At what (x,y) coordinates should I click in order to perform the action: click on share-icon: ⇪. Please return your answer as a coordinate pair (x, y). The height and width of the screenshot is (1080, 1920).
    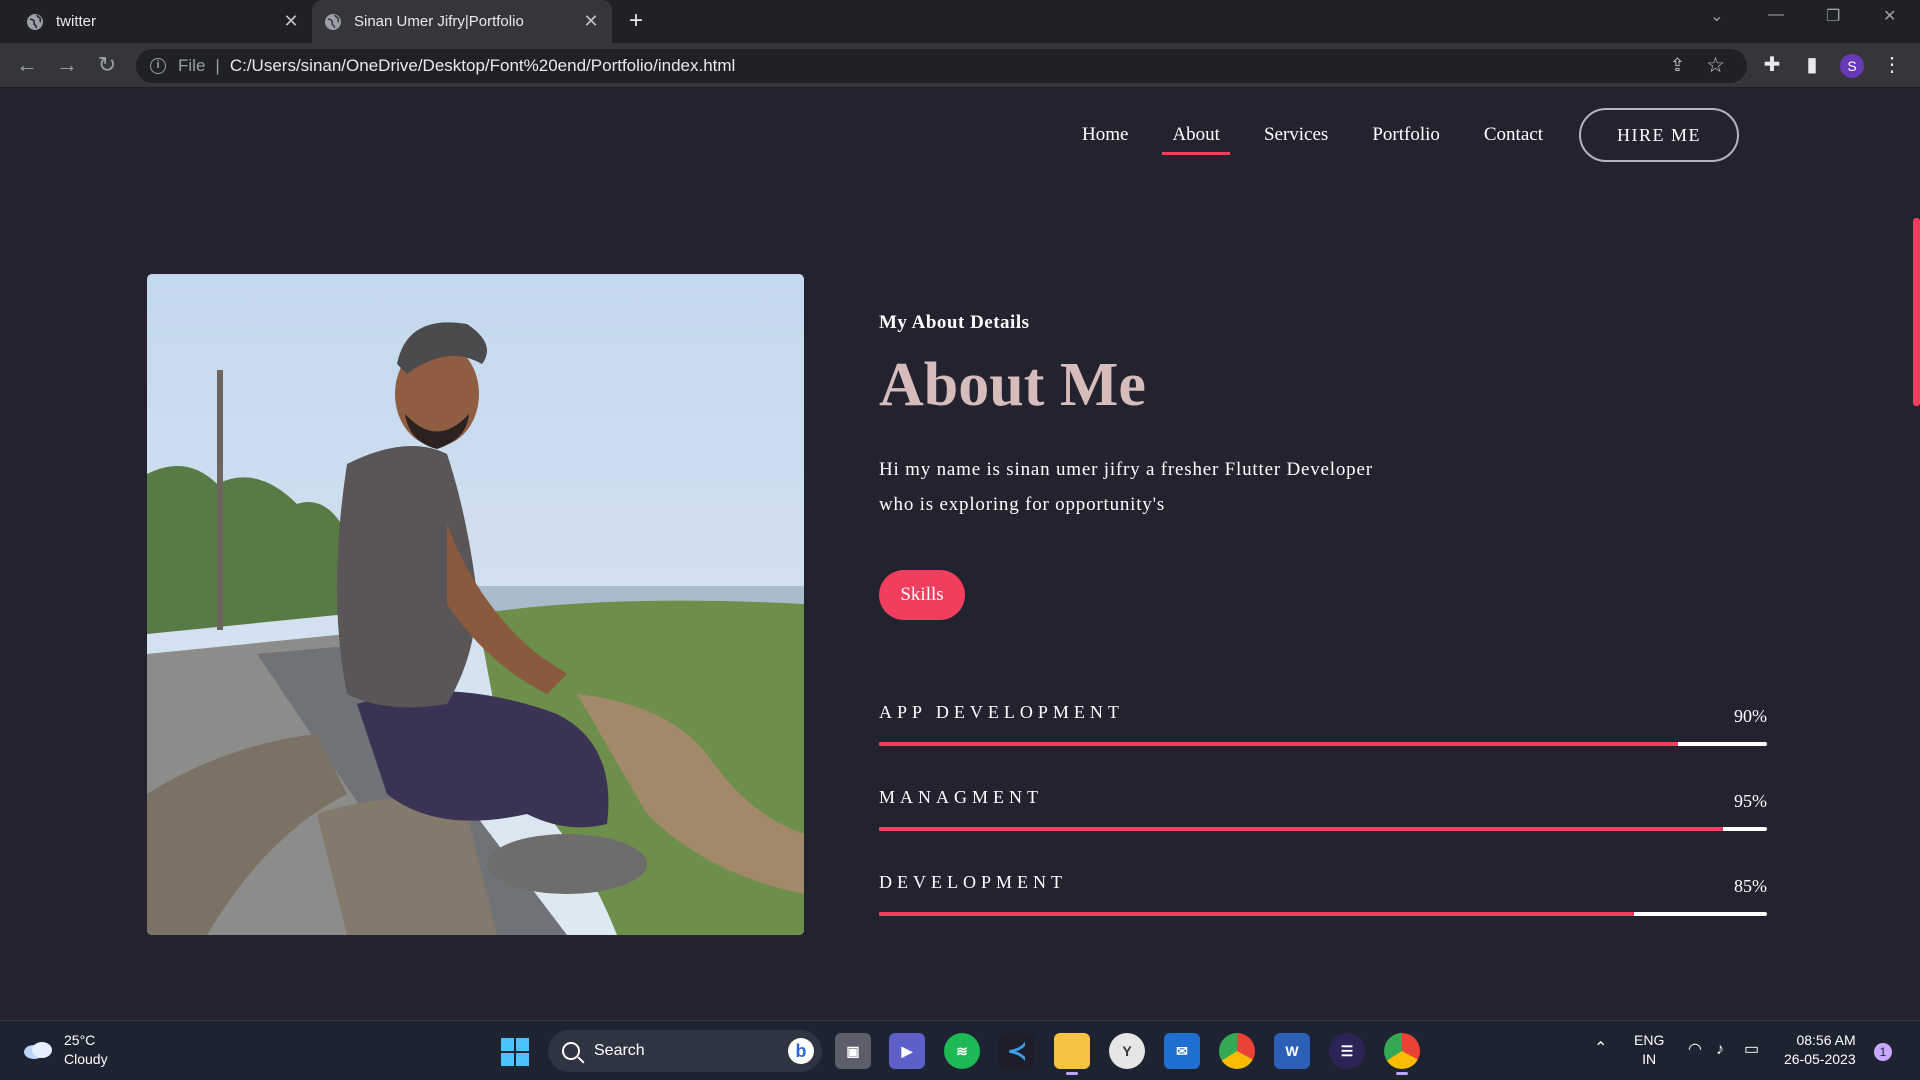
    Looking at the image, I should click on (1677, 65).